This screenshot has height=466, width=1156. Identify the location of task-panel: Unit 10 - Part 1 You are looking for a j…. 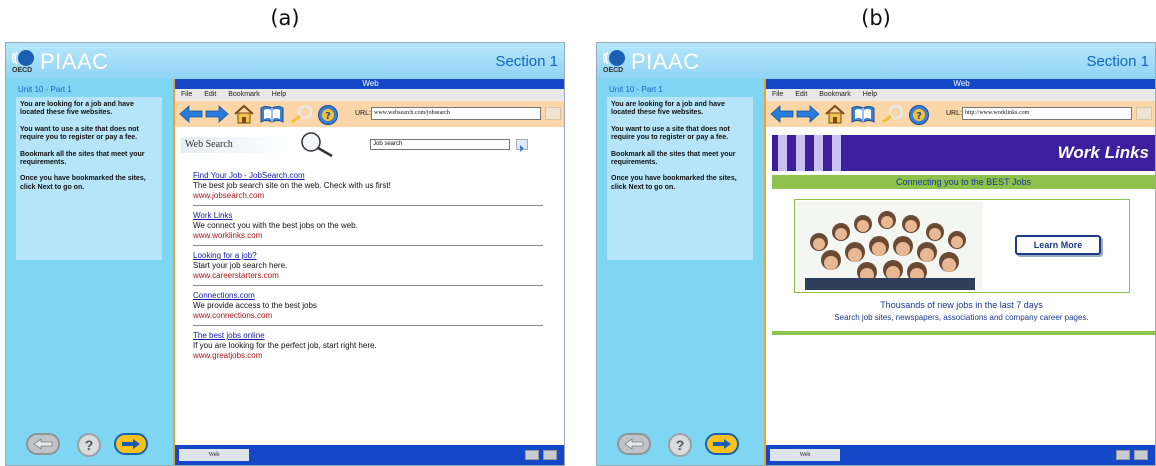
(89, 272).